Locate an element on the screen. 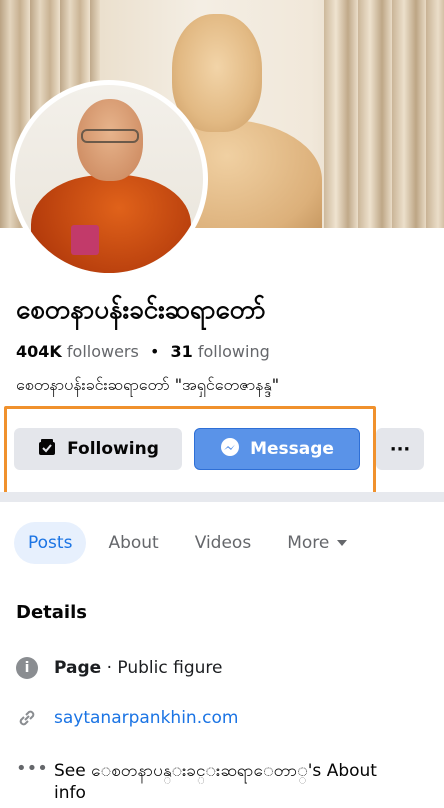  cover-curtain-right is located at coordinates (384, 114).